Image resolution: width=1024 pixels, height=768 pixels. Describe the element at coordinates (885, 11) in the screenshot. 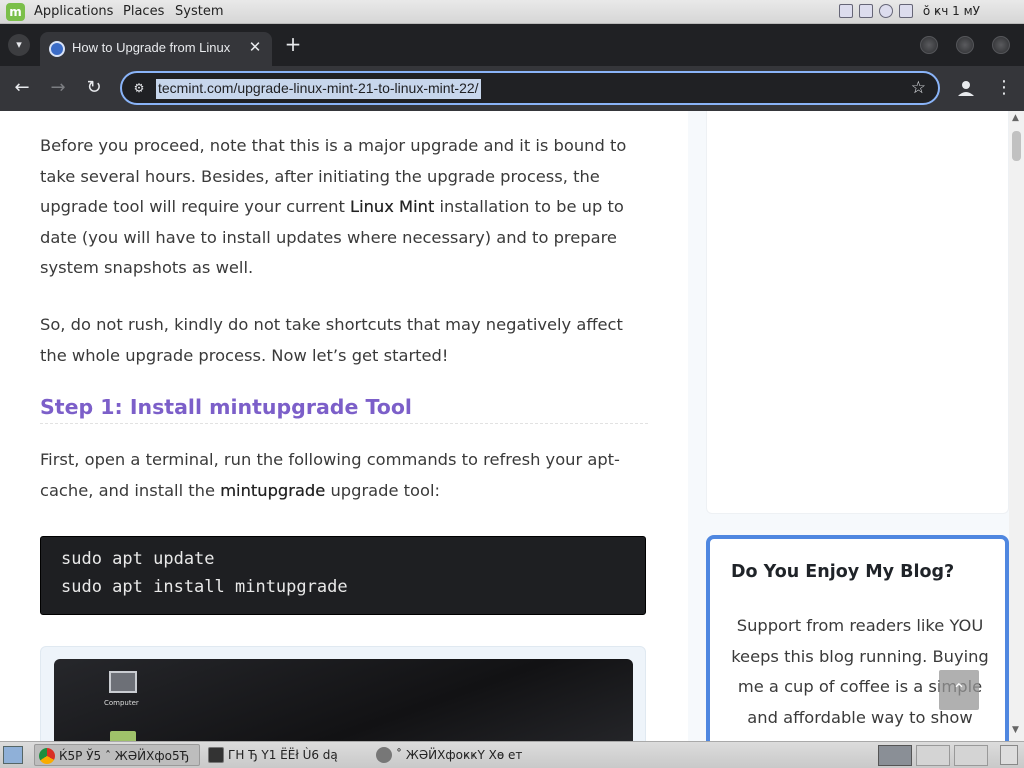

I see `shield-icon` at that location.